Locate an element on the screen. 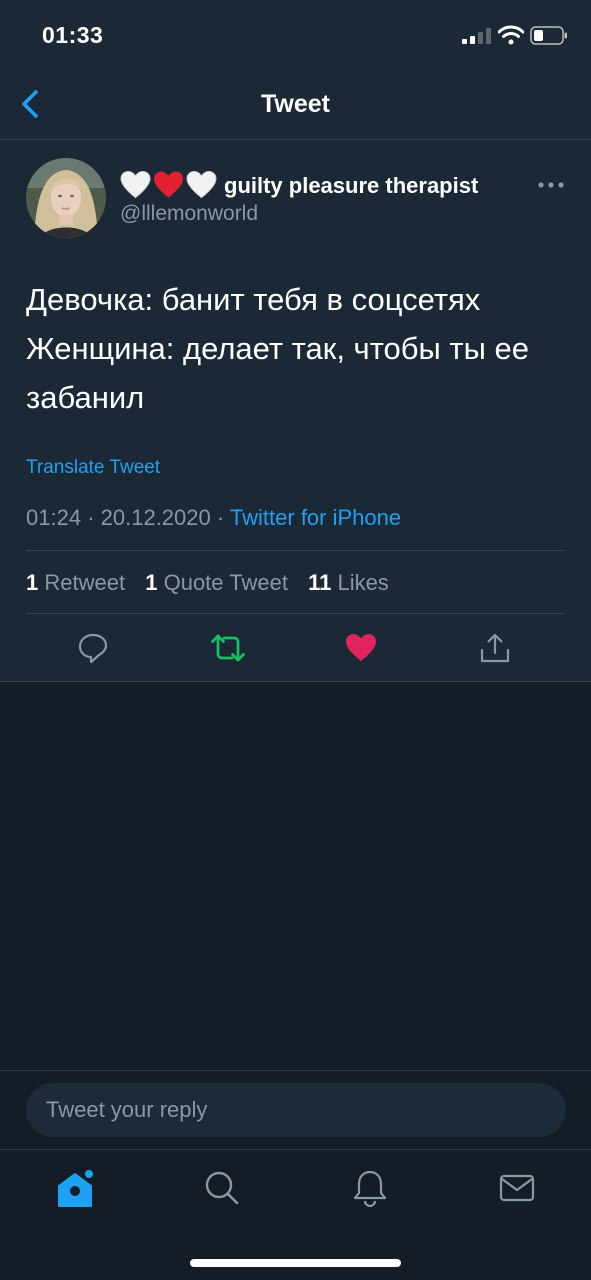 Image resolution: width=591 pixels, height=1280 pixels. signal-icon is located at coordinates (476, 36).